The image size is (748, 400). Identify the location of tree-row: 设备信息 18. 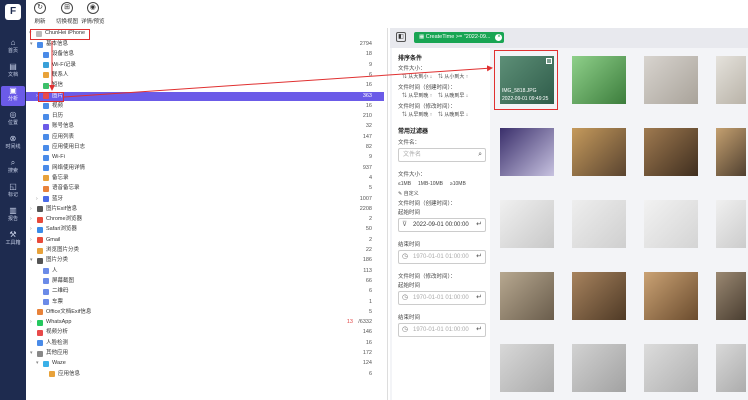
(205, 54).